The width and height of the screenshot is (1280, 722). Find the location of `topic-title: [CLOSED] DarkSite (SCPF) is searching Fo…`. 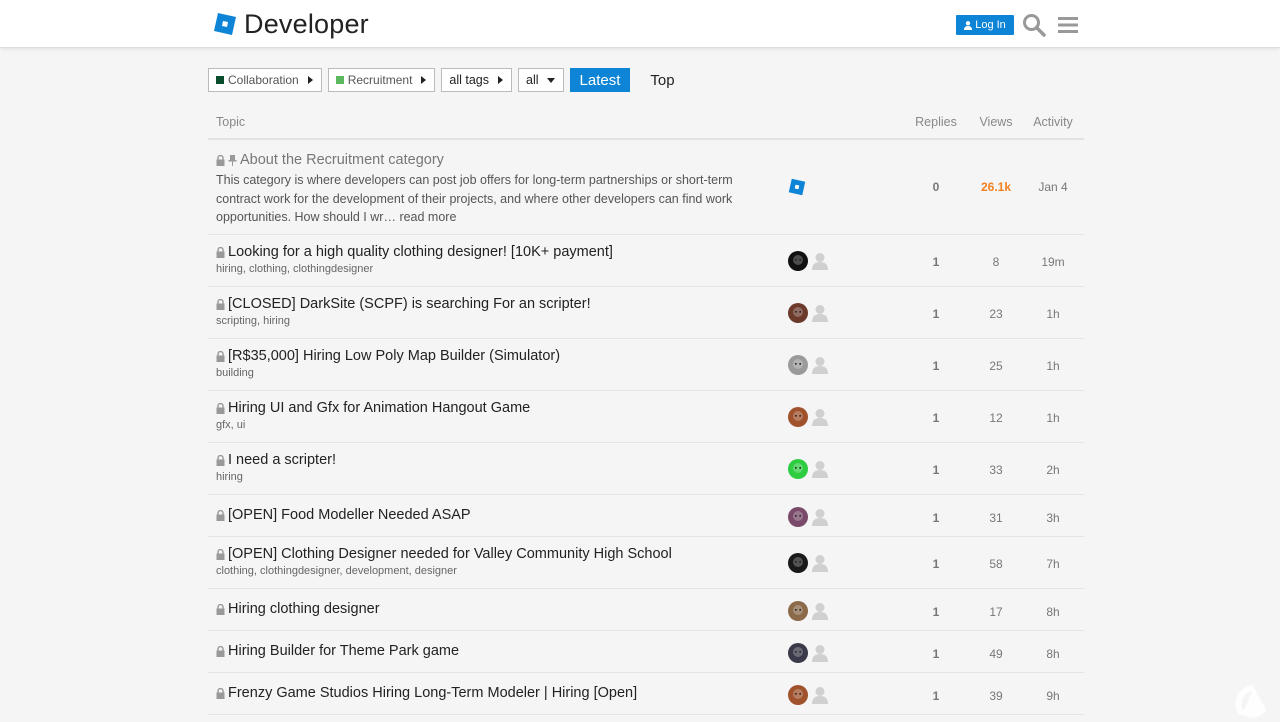

topic-title: [CLOSED] DarkSite (SCPF) is searching Fo… is located at coordinates (409, 304).